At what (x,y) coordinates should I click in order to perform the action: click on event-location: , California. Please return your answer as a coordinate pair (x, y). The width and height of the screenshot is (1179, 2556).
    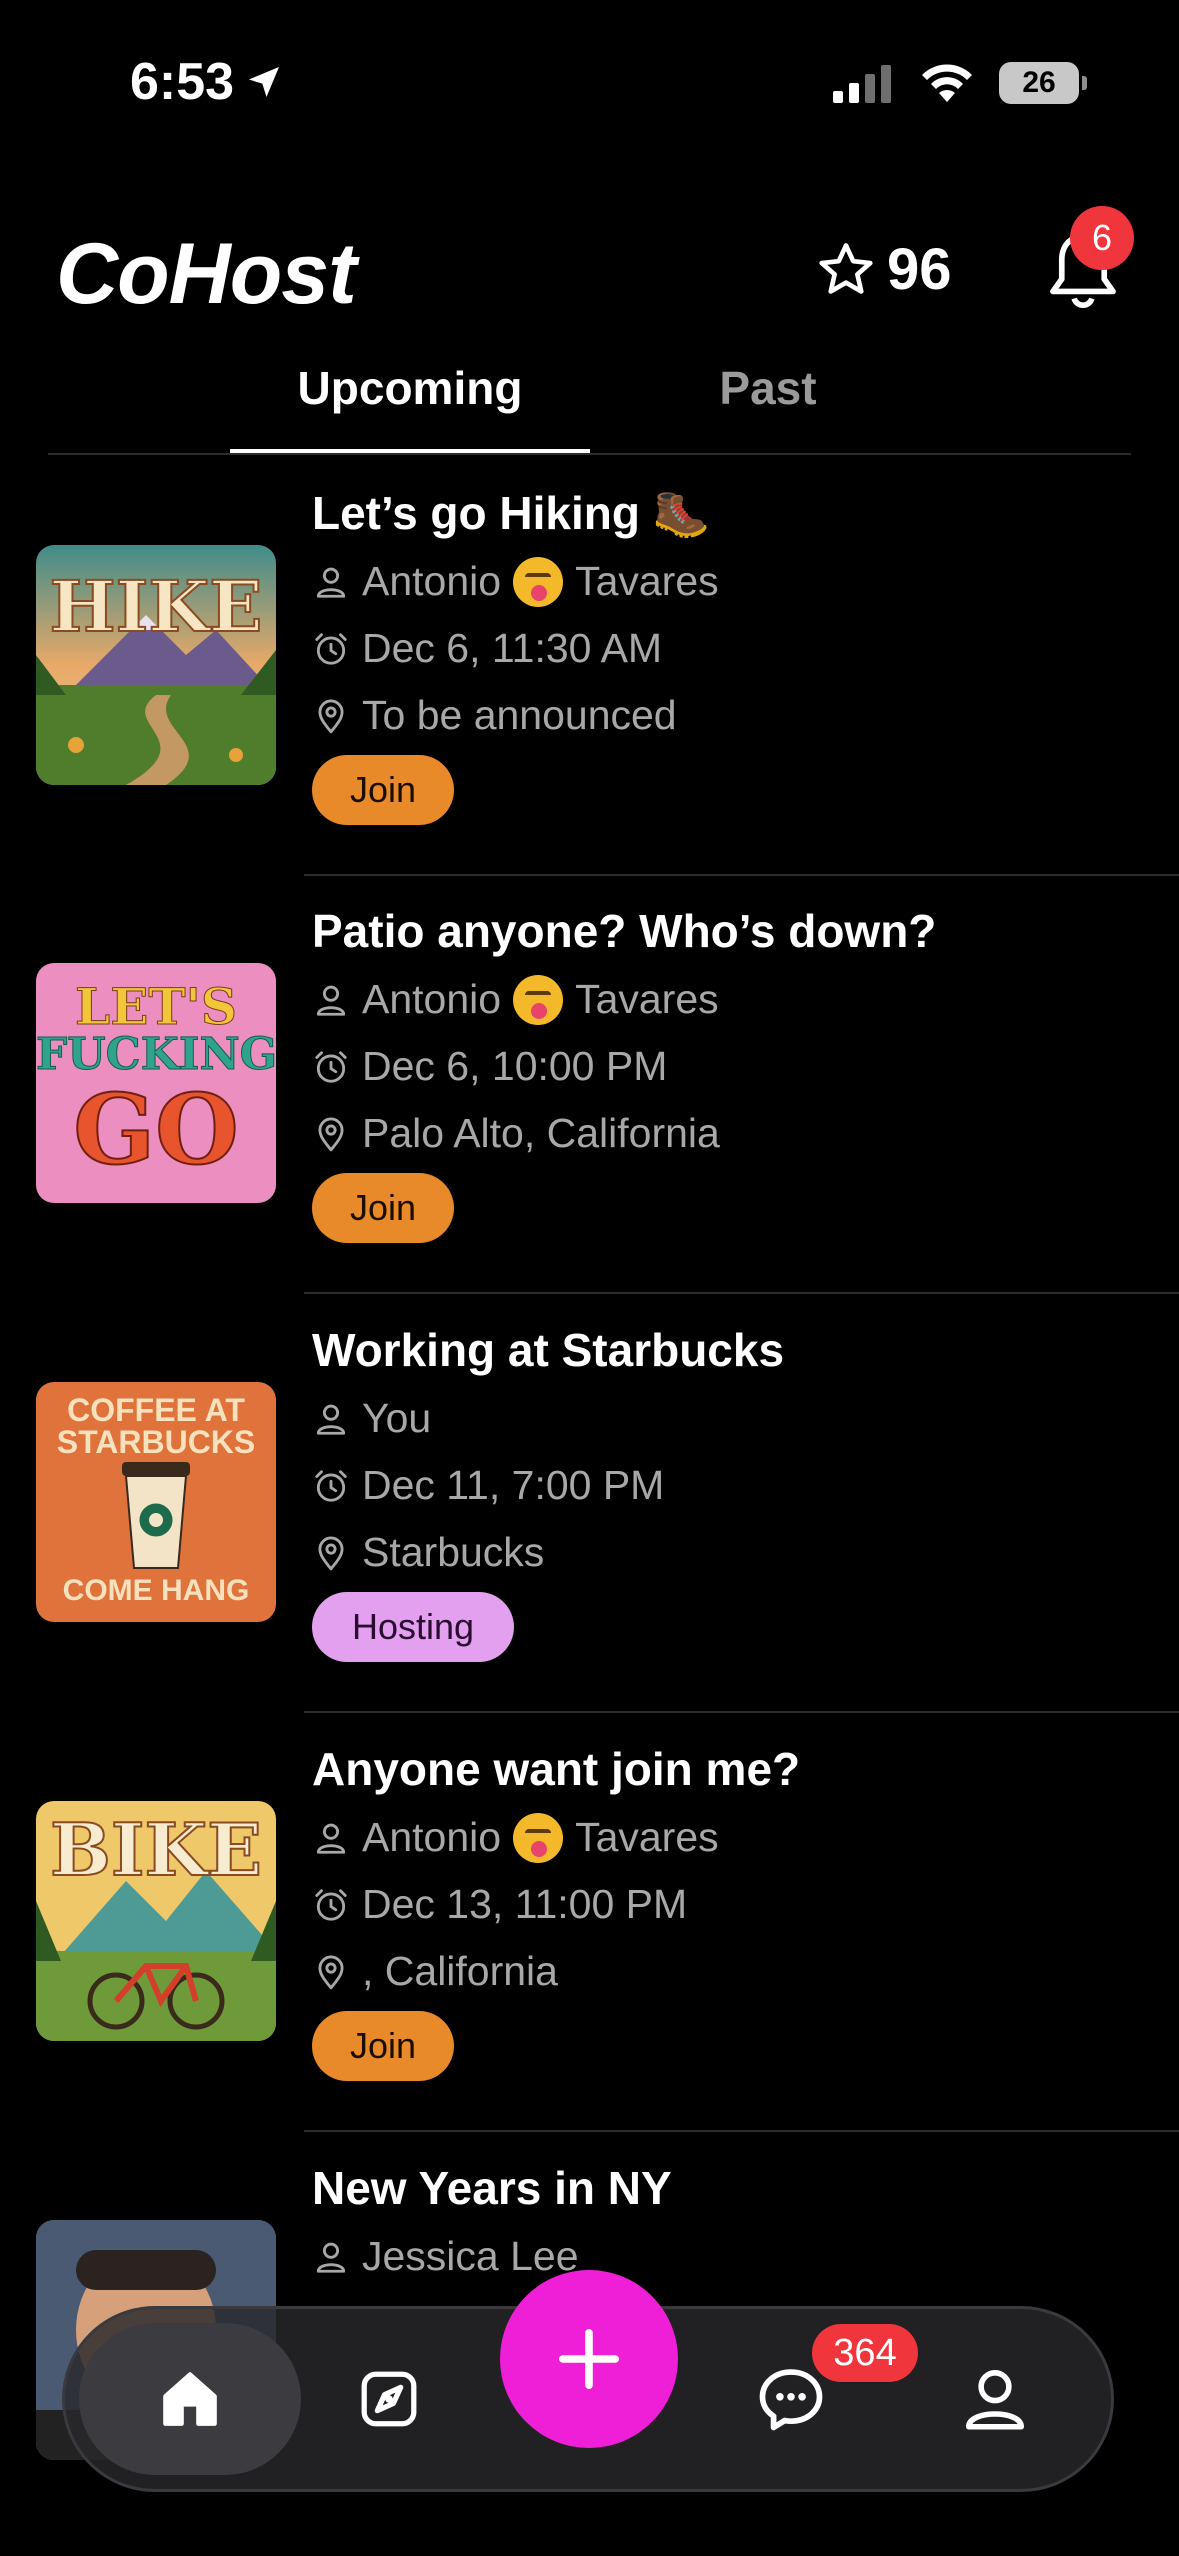
    Looking at the image, I should click on (460, 1971).